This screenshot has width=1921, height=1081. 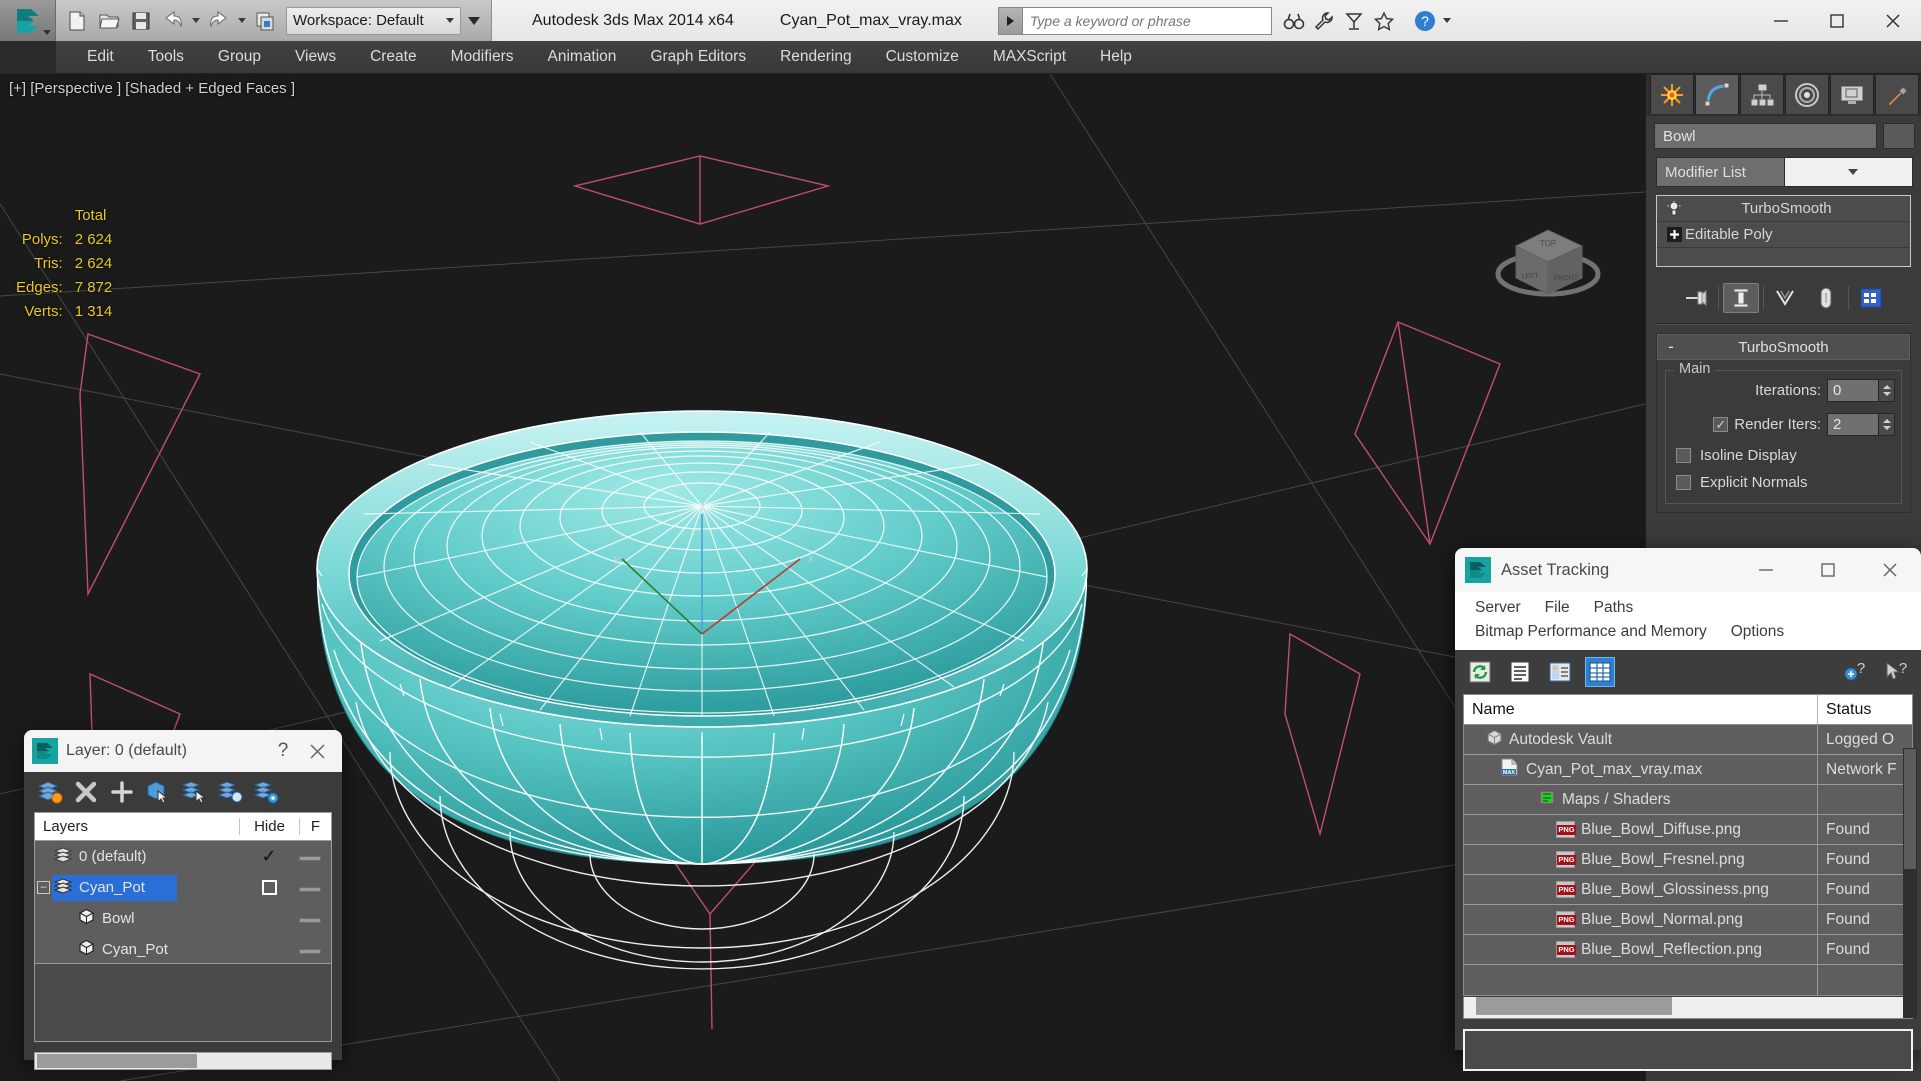 What do you see at coordinates (1560, 672) in the screenshot?
I see `detail-view-icon` at bounding box center [1560, 672].